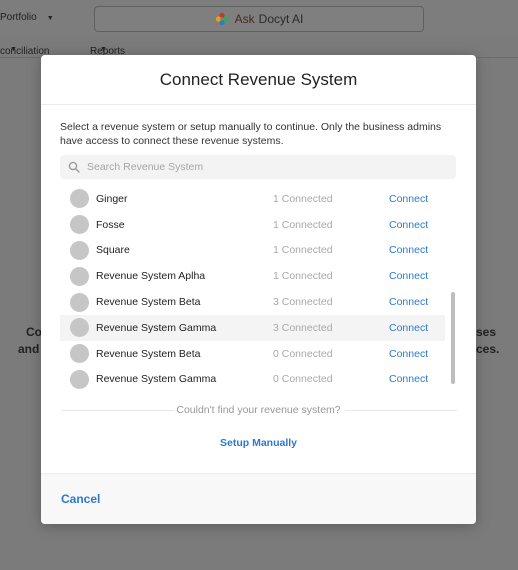 Image resolution: width=518 pixels, height=570 pixels. Describe the element at coordinates (252, 276) in the screenshot. I see `list-item: Revenue System Aplha 1 Connected Connect` at that location.